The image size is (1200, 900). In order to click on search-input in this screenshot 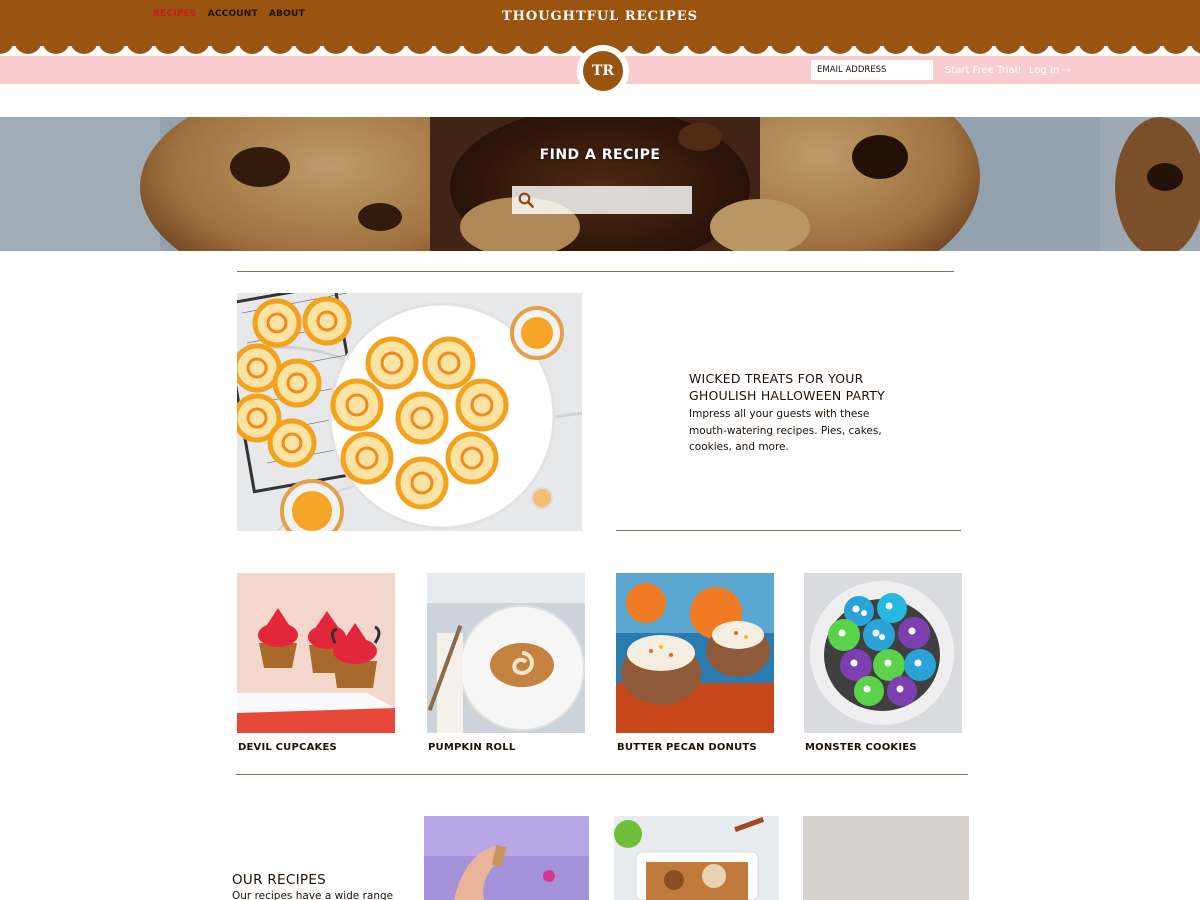, I will do `click(616, 200)`.